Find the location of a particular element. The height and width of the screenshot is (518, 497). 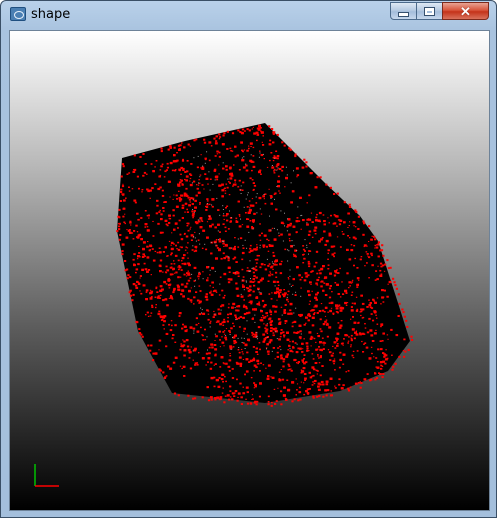

maximize-button is located at coordinates (429, 11).